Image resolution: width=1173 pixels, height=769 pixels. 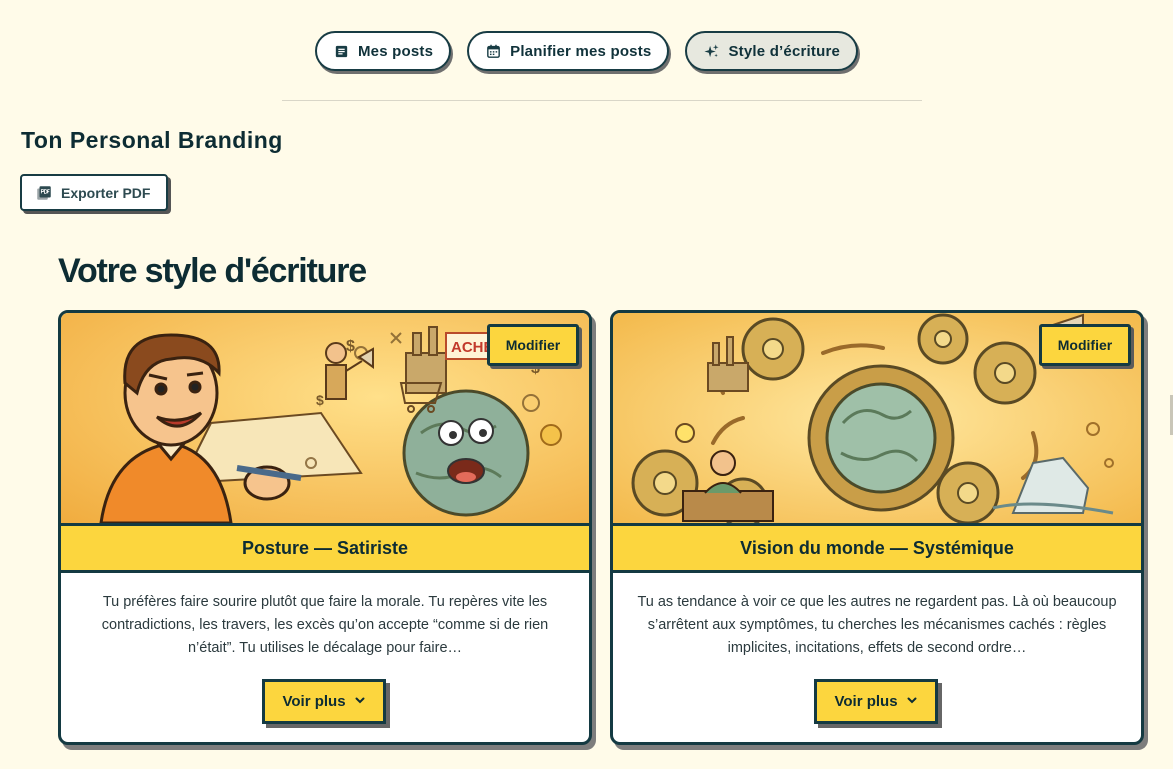 I want to click on nav-writing-style-button: Style d’écriture, so click(x=772, y=51).